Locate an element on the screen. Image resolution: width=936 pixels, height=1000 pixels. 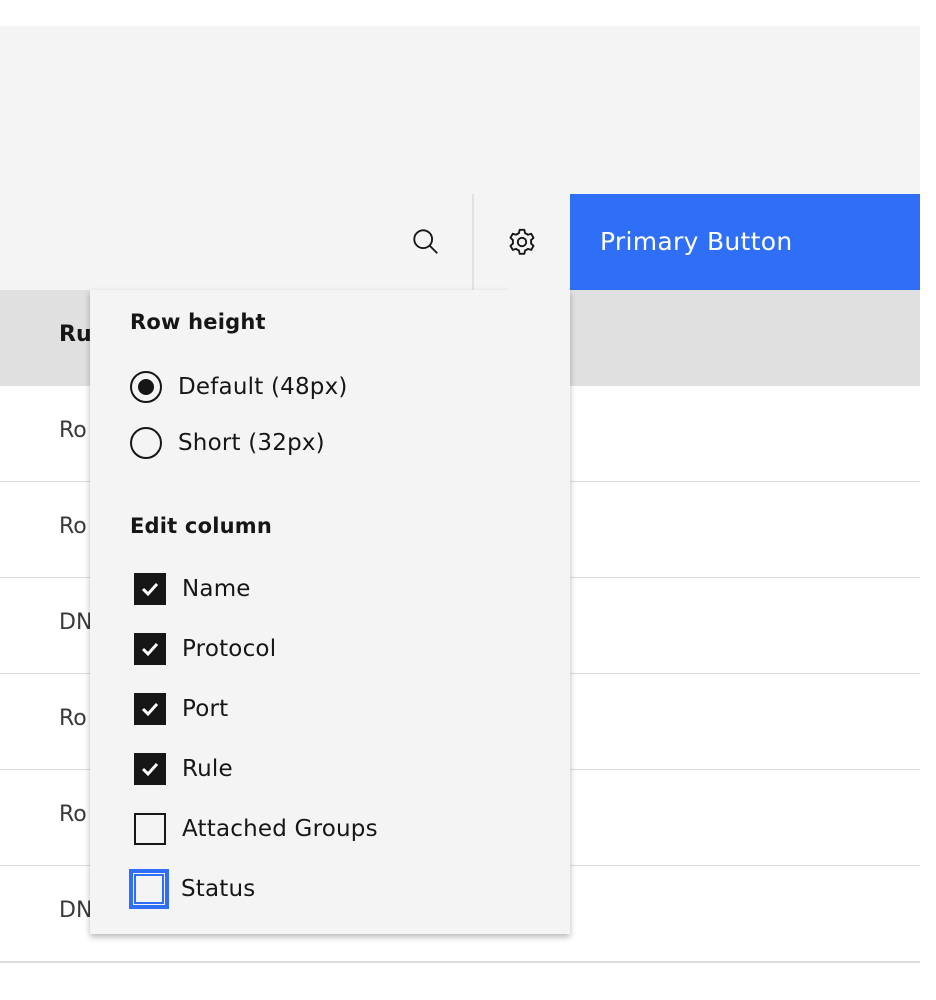
checkbox-label: Name is located at coordinates (216, 589).